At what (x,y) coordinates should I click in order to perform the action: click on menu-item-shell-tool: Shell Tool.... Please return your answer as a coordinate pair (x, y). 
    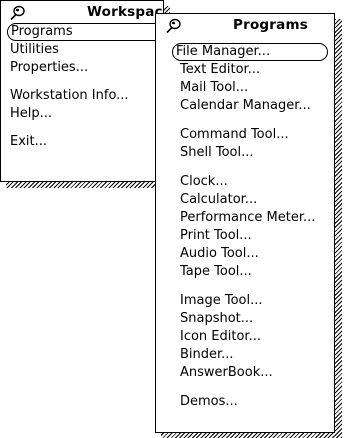
    Looking at the image, I should click on (215, 153).